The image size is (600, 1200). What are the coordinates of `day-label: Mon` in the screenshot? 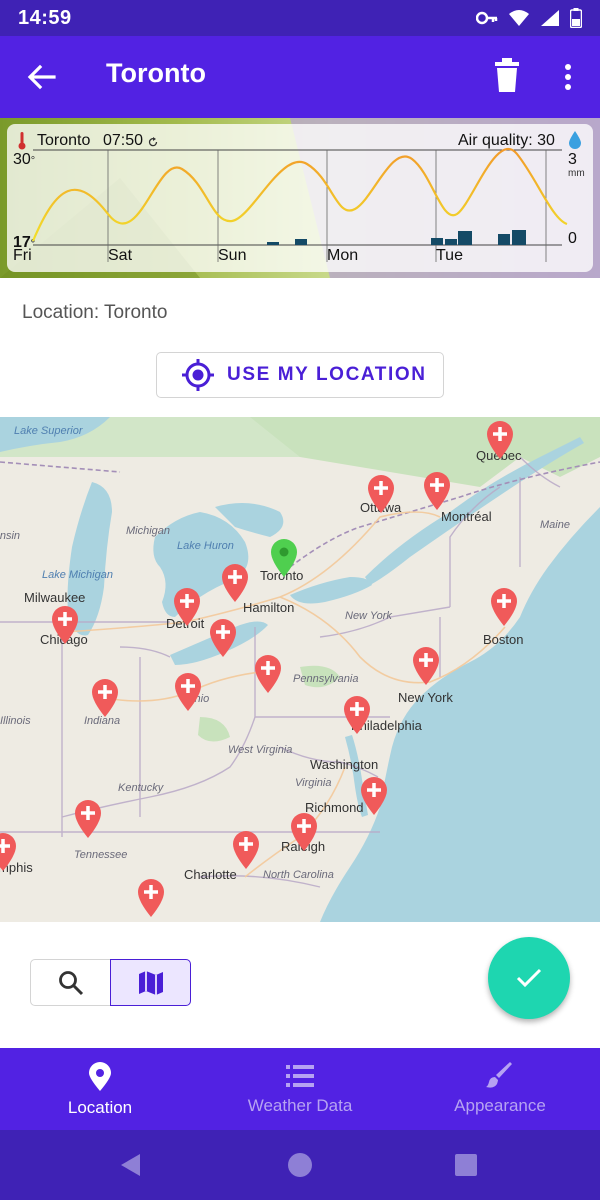 It's located at (343, 255).